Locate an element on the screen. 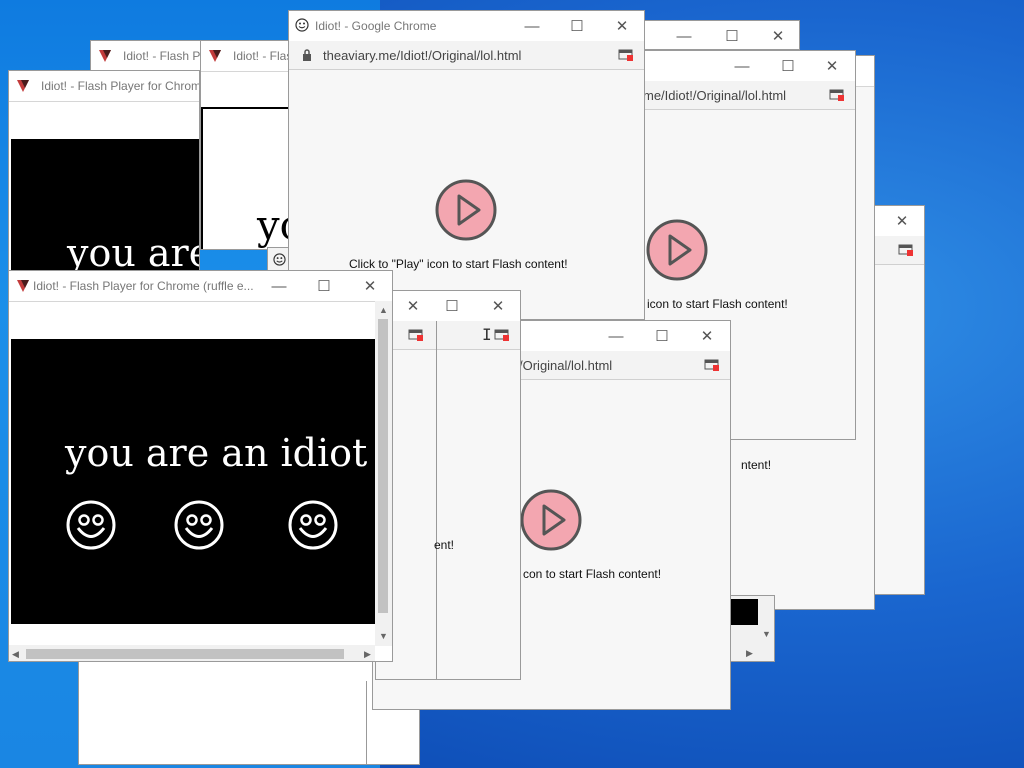 The height and width of the screenshot is (768, 1024). browser-window-status-strip is located at coordinates (278, 259).